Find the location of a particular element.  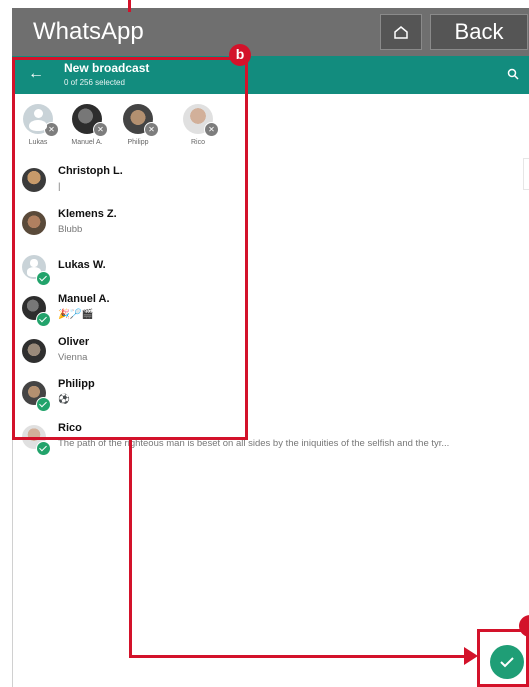

confirm-button is located at coordinates (507, 662).